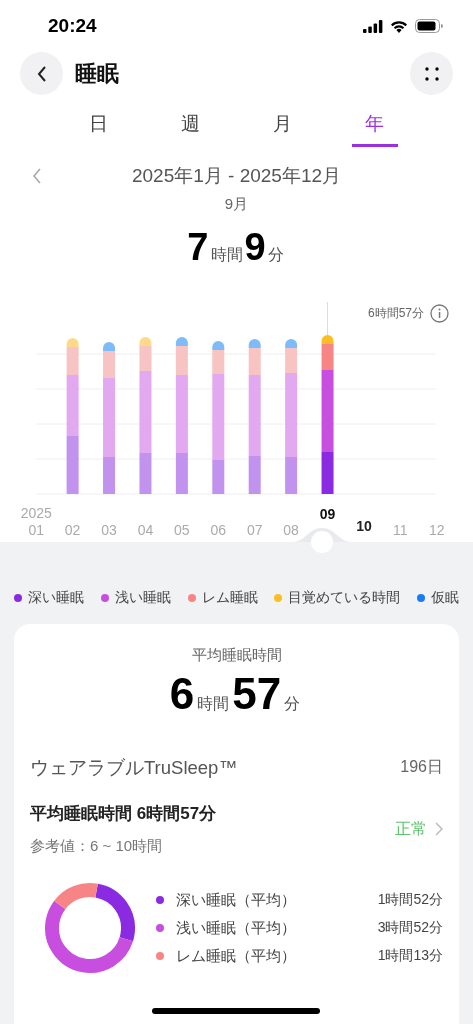 The image size is (473, 1024). What do you see at coordinates (374, 128) in the screenshot?
I see `period-tab: 年` at bounding box center [374, 128].